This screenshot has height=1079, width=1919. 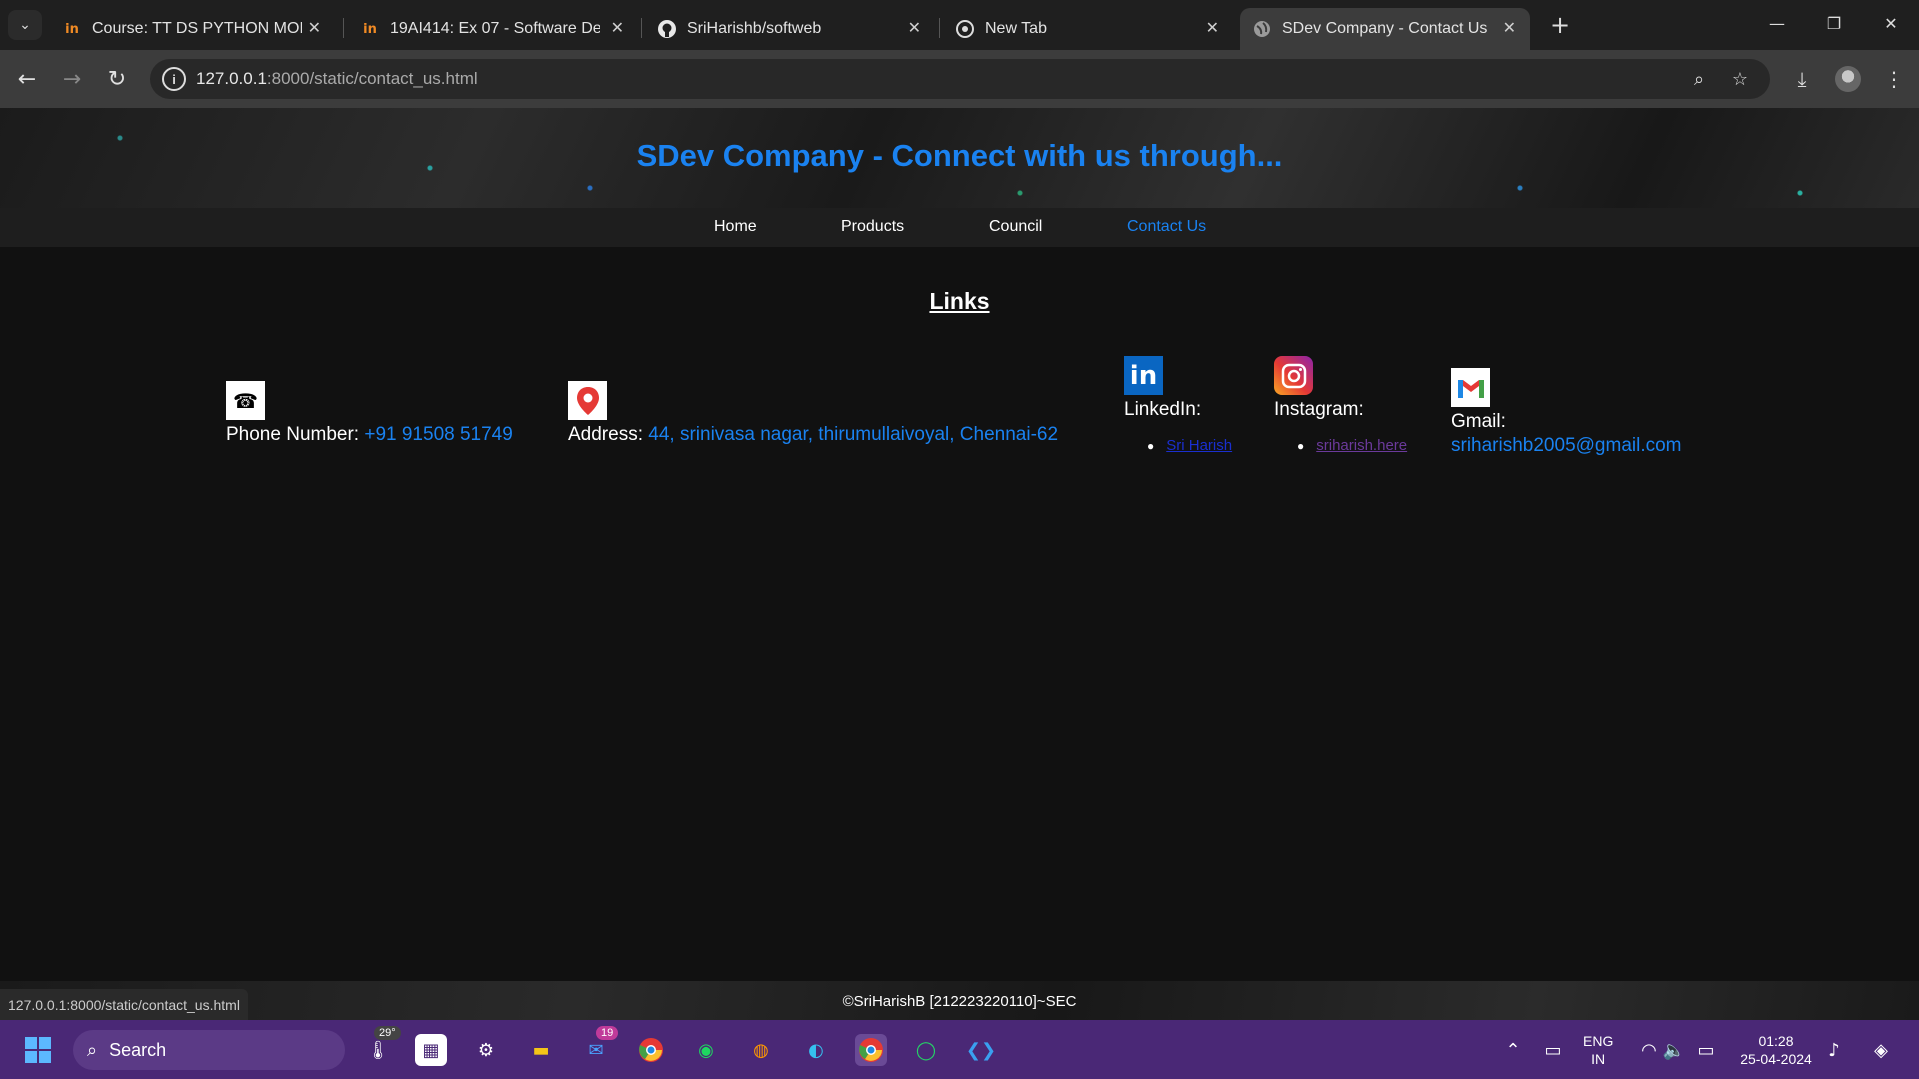 I want to click on url-text: 127.0.0.1:8000/static/contact_us.html, so click(x=337, y=79).